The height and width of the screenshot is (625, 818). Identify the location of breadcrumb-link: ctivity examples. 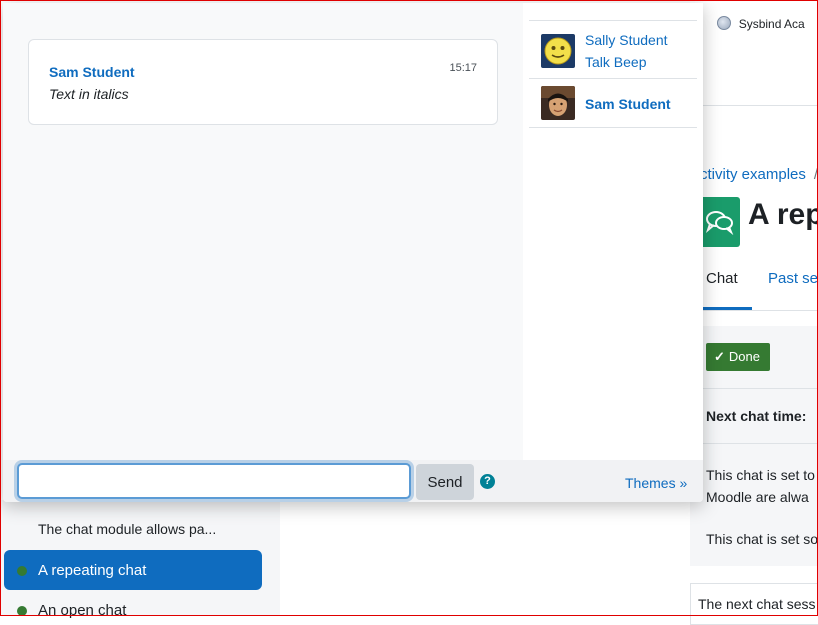
(753, 174).